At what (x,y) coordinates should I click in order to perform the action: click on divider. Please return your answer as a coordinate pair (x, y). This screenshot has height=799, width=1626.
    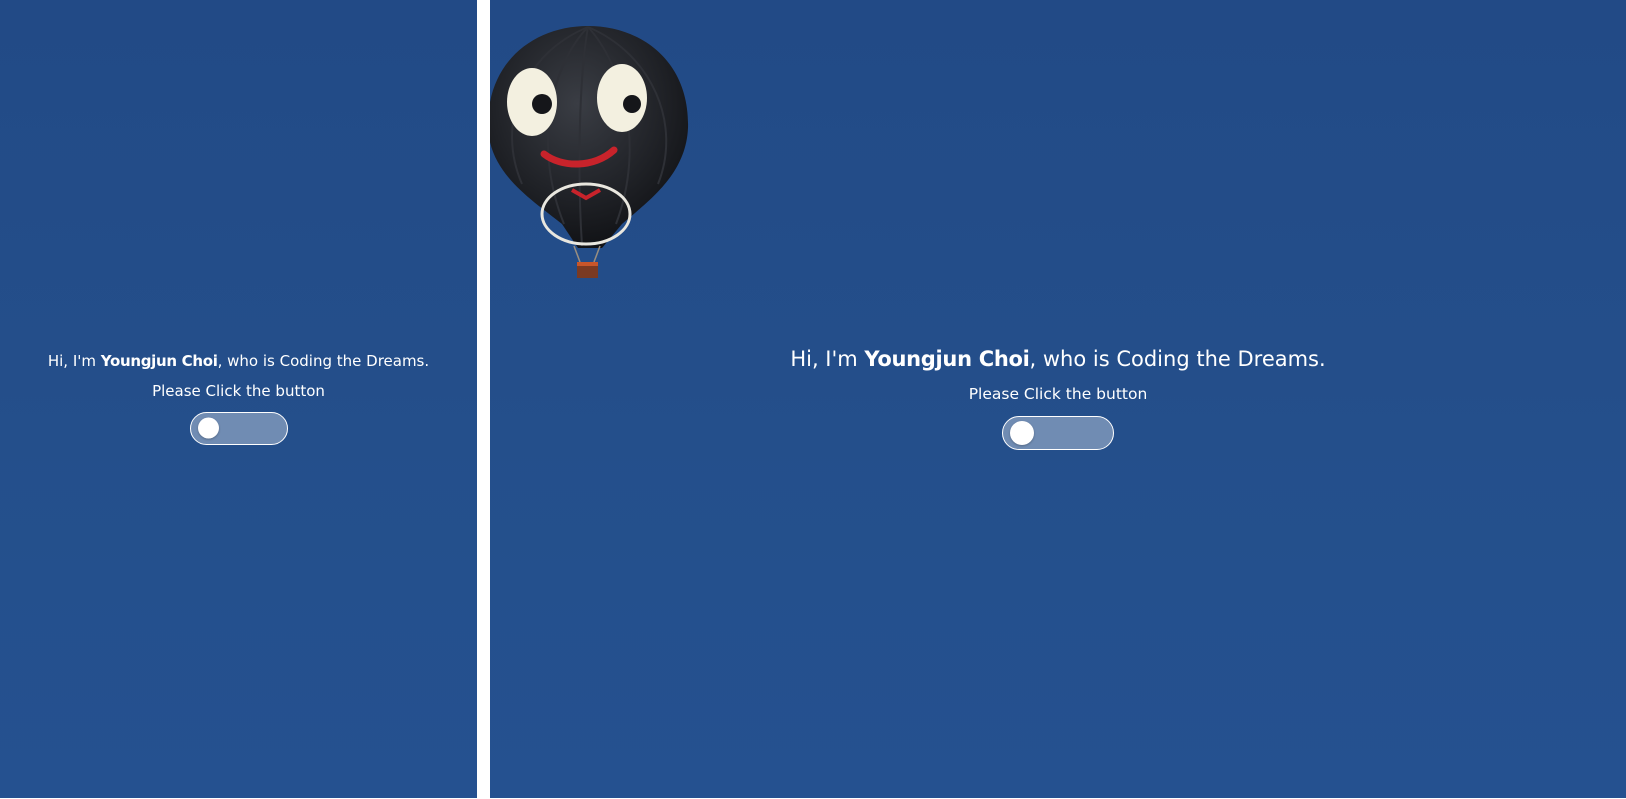
    Looking at the image, I should click on (483, 399).